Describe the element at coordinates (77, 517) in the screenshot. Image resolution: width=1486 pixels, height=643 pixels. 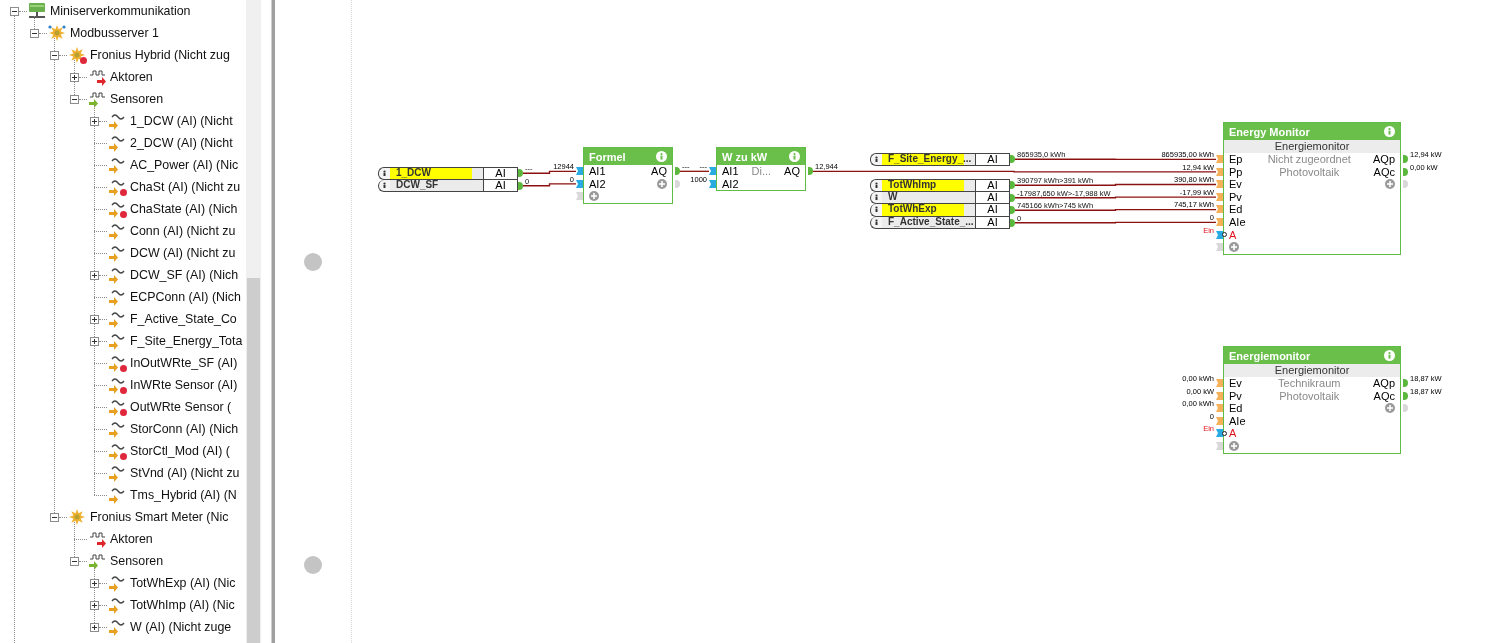
I see `star-icon` at that location.